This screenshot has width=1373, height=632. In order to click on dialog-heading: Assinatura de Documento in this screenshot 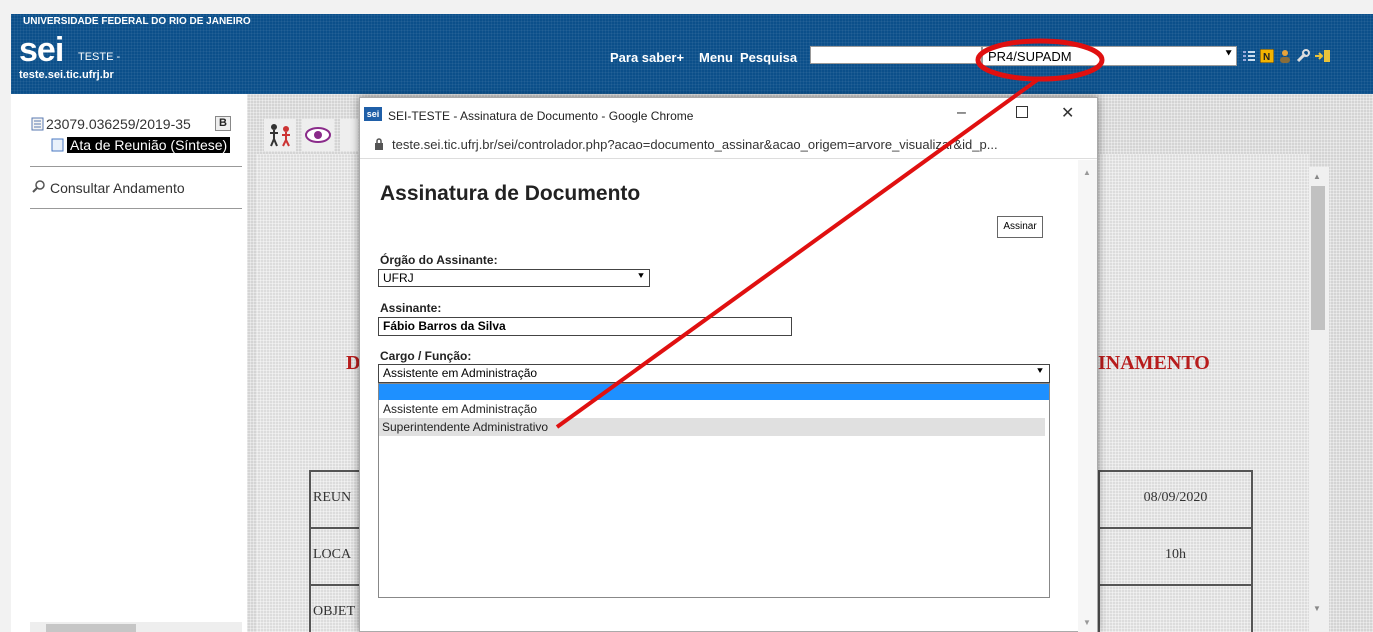, I will do `click(510, 193)`.